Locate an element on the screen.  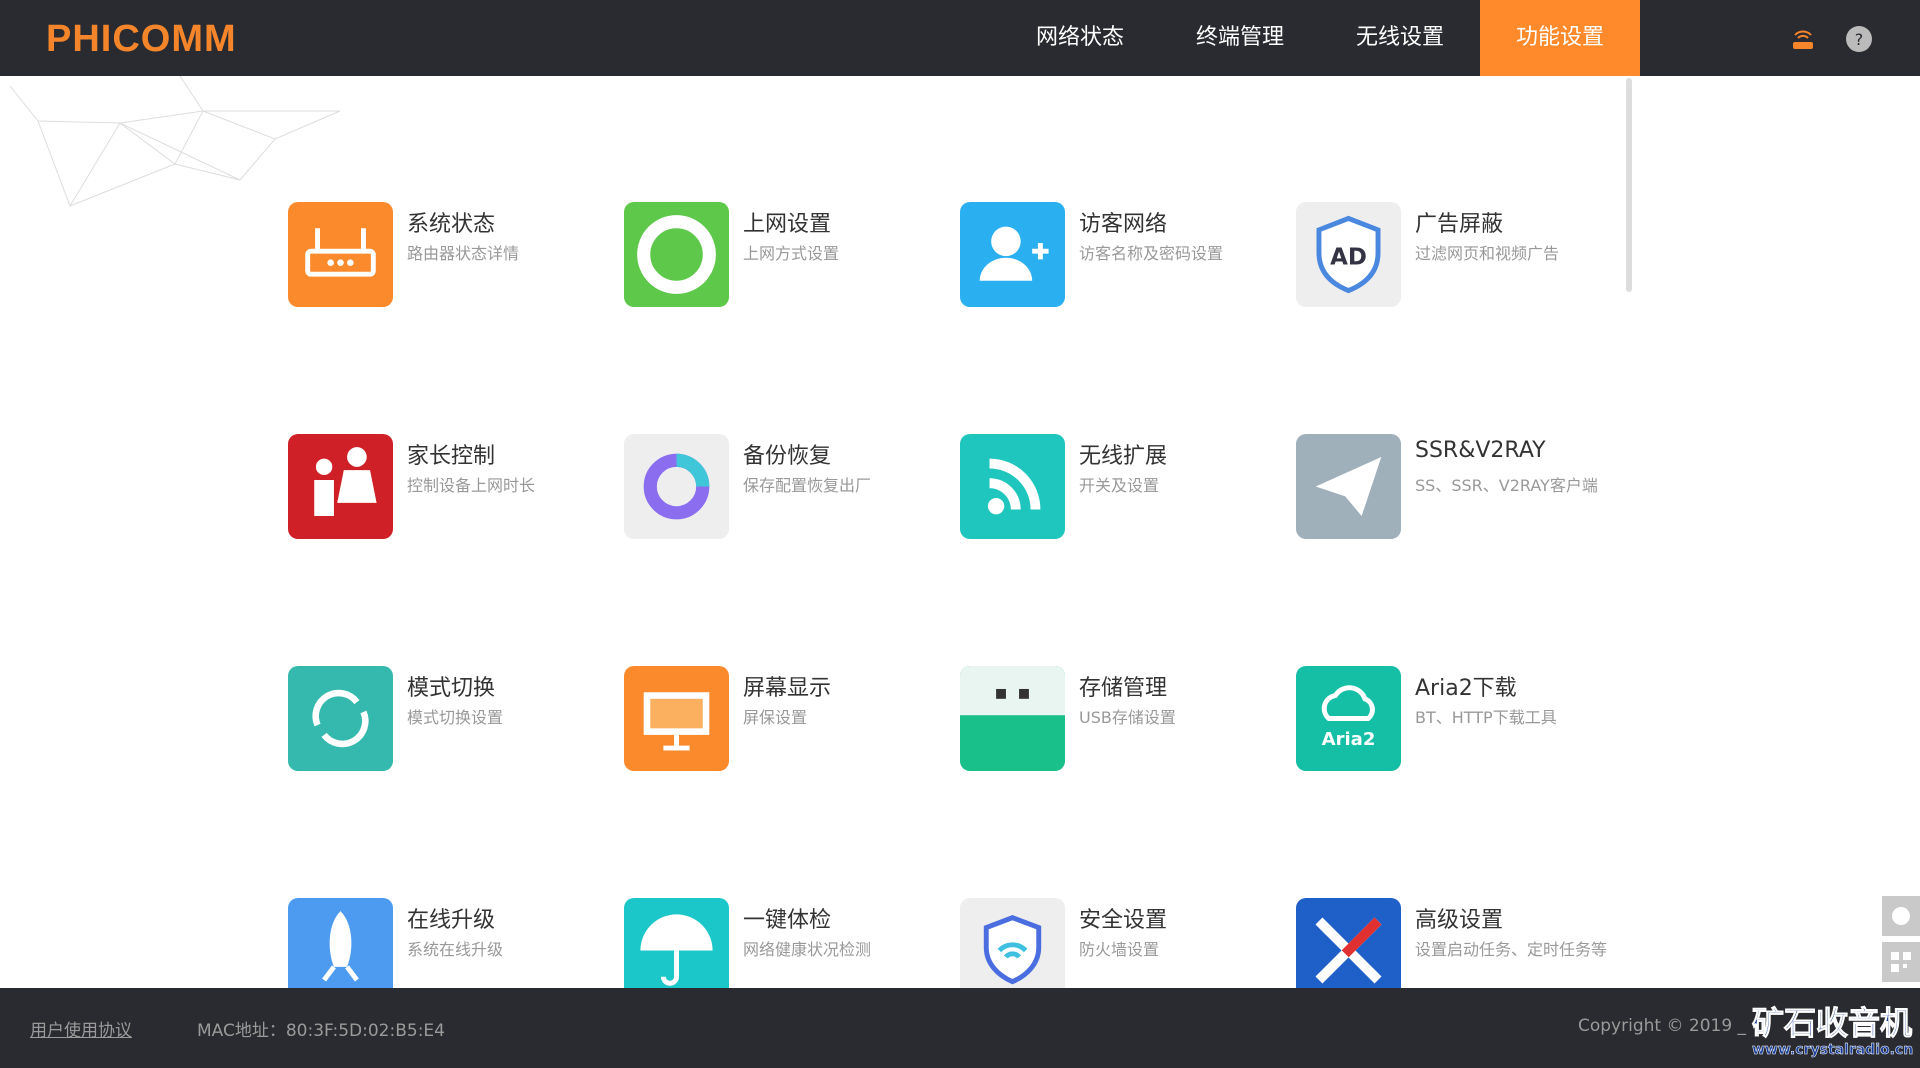
wifi-extend-icon is located at coordinates (1012, 486).